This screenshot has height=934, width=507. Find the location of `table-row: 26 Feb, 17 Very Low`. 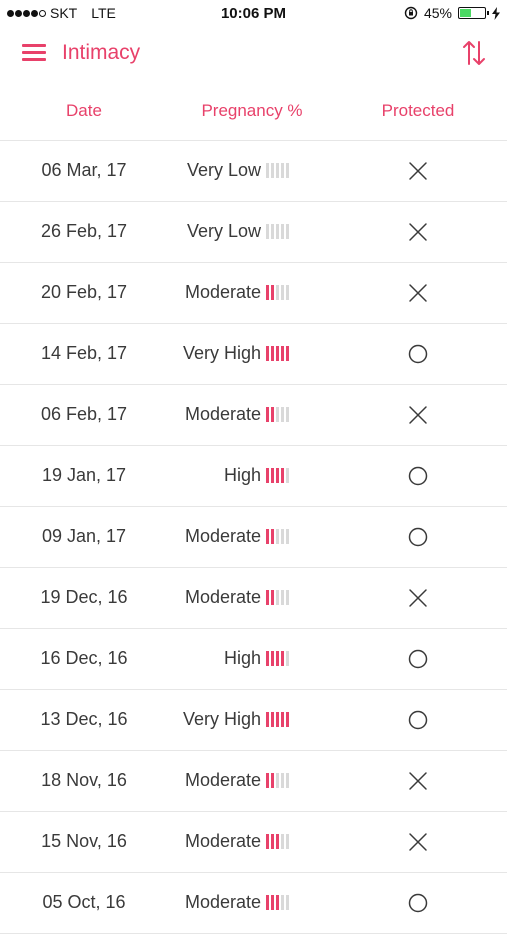

table-row: 26 Feb, 17 Very Low is located at coordinates (253, 232).